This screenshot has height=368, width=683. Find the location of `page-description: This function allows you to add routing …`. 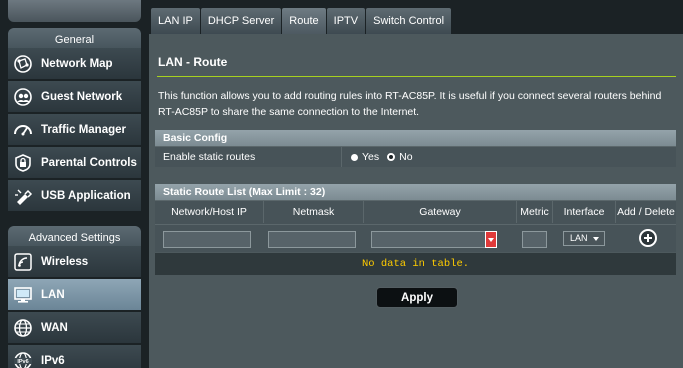

page-description: This function allows you to add routing … is located at coordinates (410, 104).